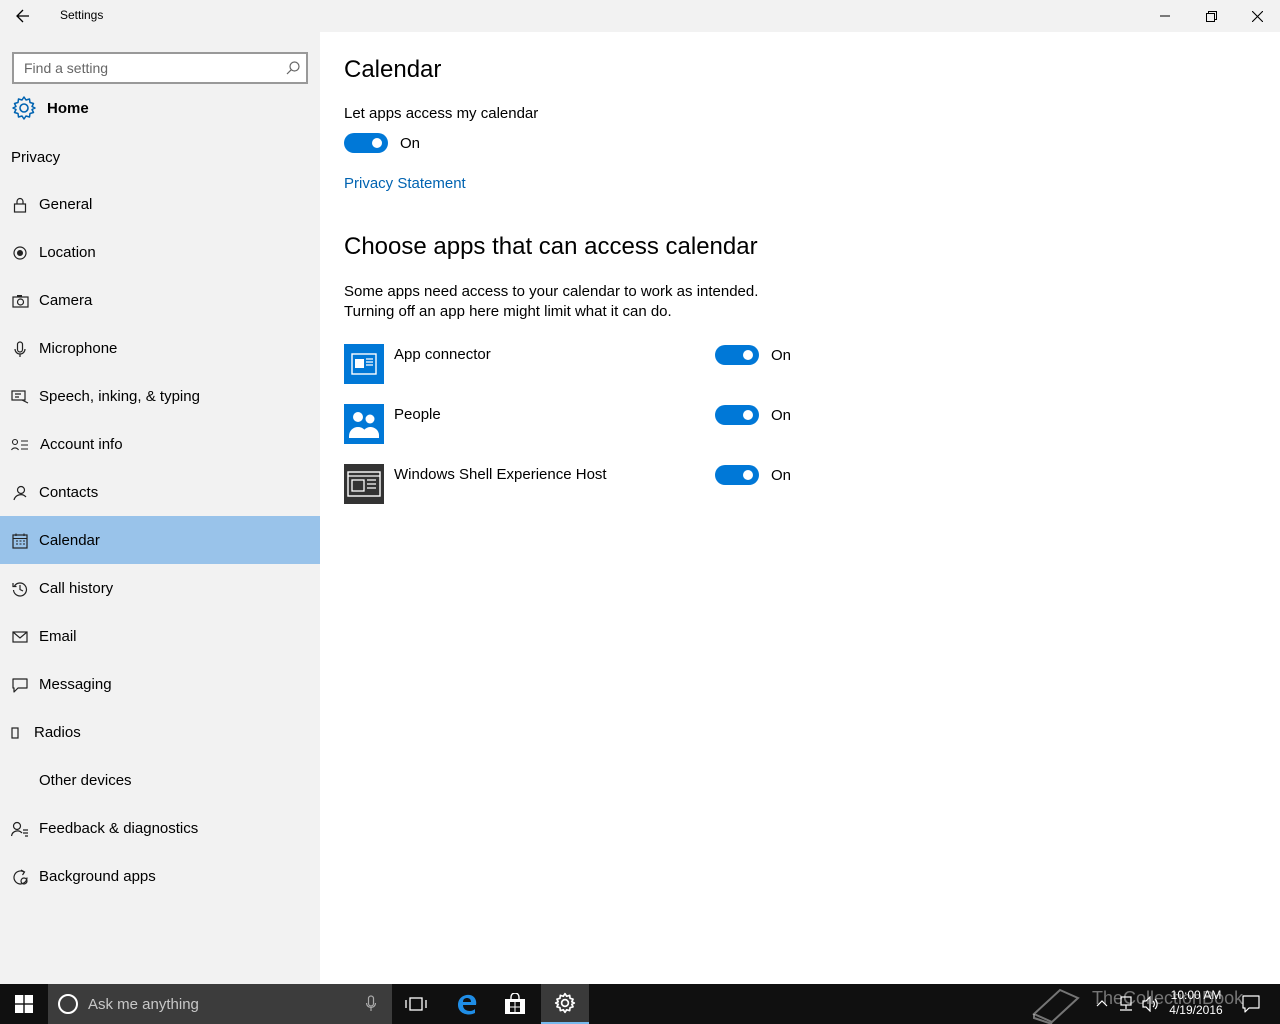 Image resolution: width=1280 pixels, height=1024 pixels. I want to click on settings-taskbar-button, so click(565, 1004).